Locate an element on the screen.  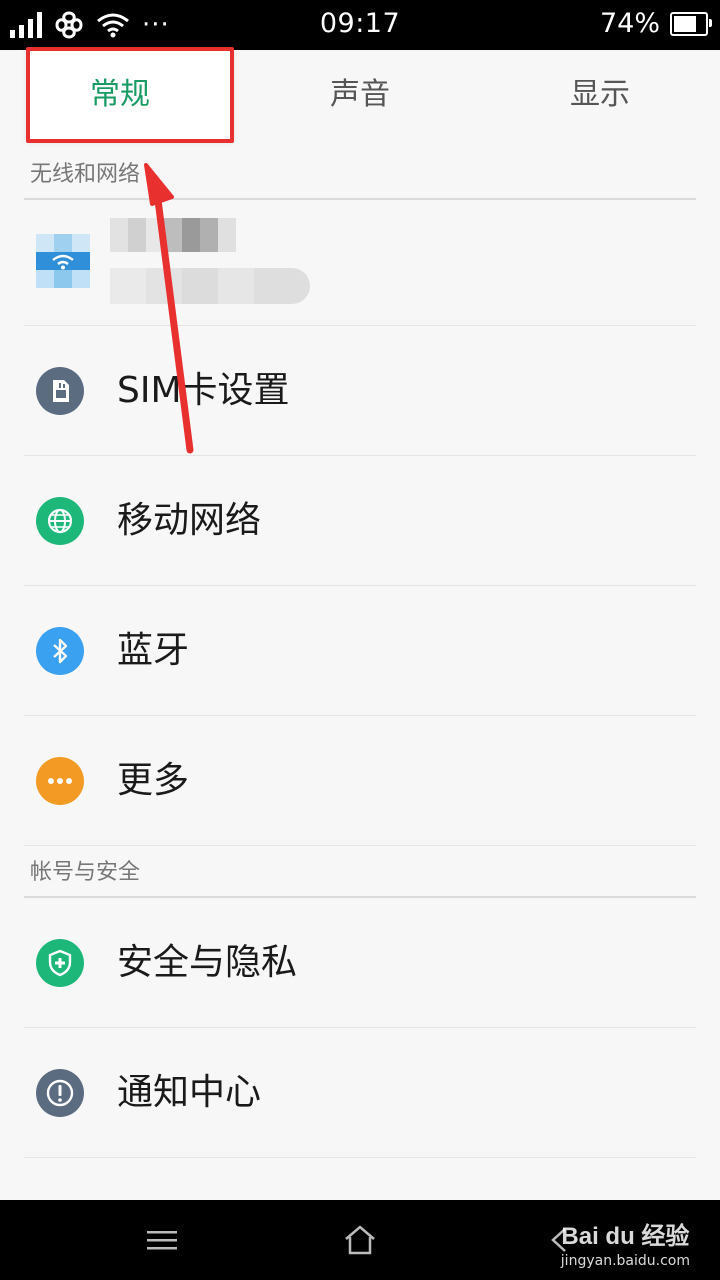
tab-general: 常规 is located at coordinates (120, 95).